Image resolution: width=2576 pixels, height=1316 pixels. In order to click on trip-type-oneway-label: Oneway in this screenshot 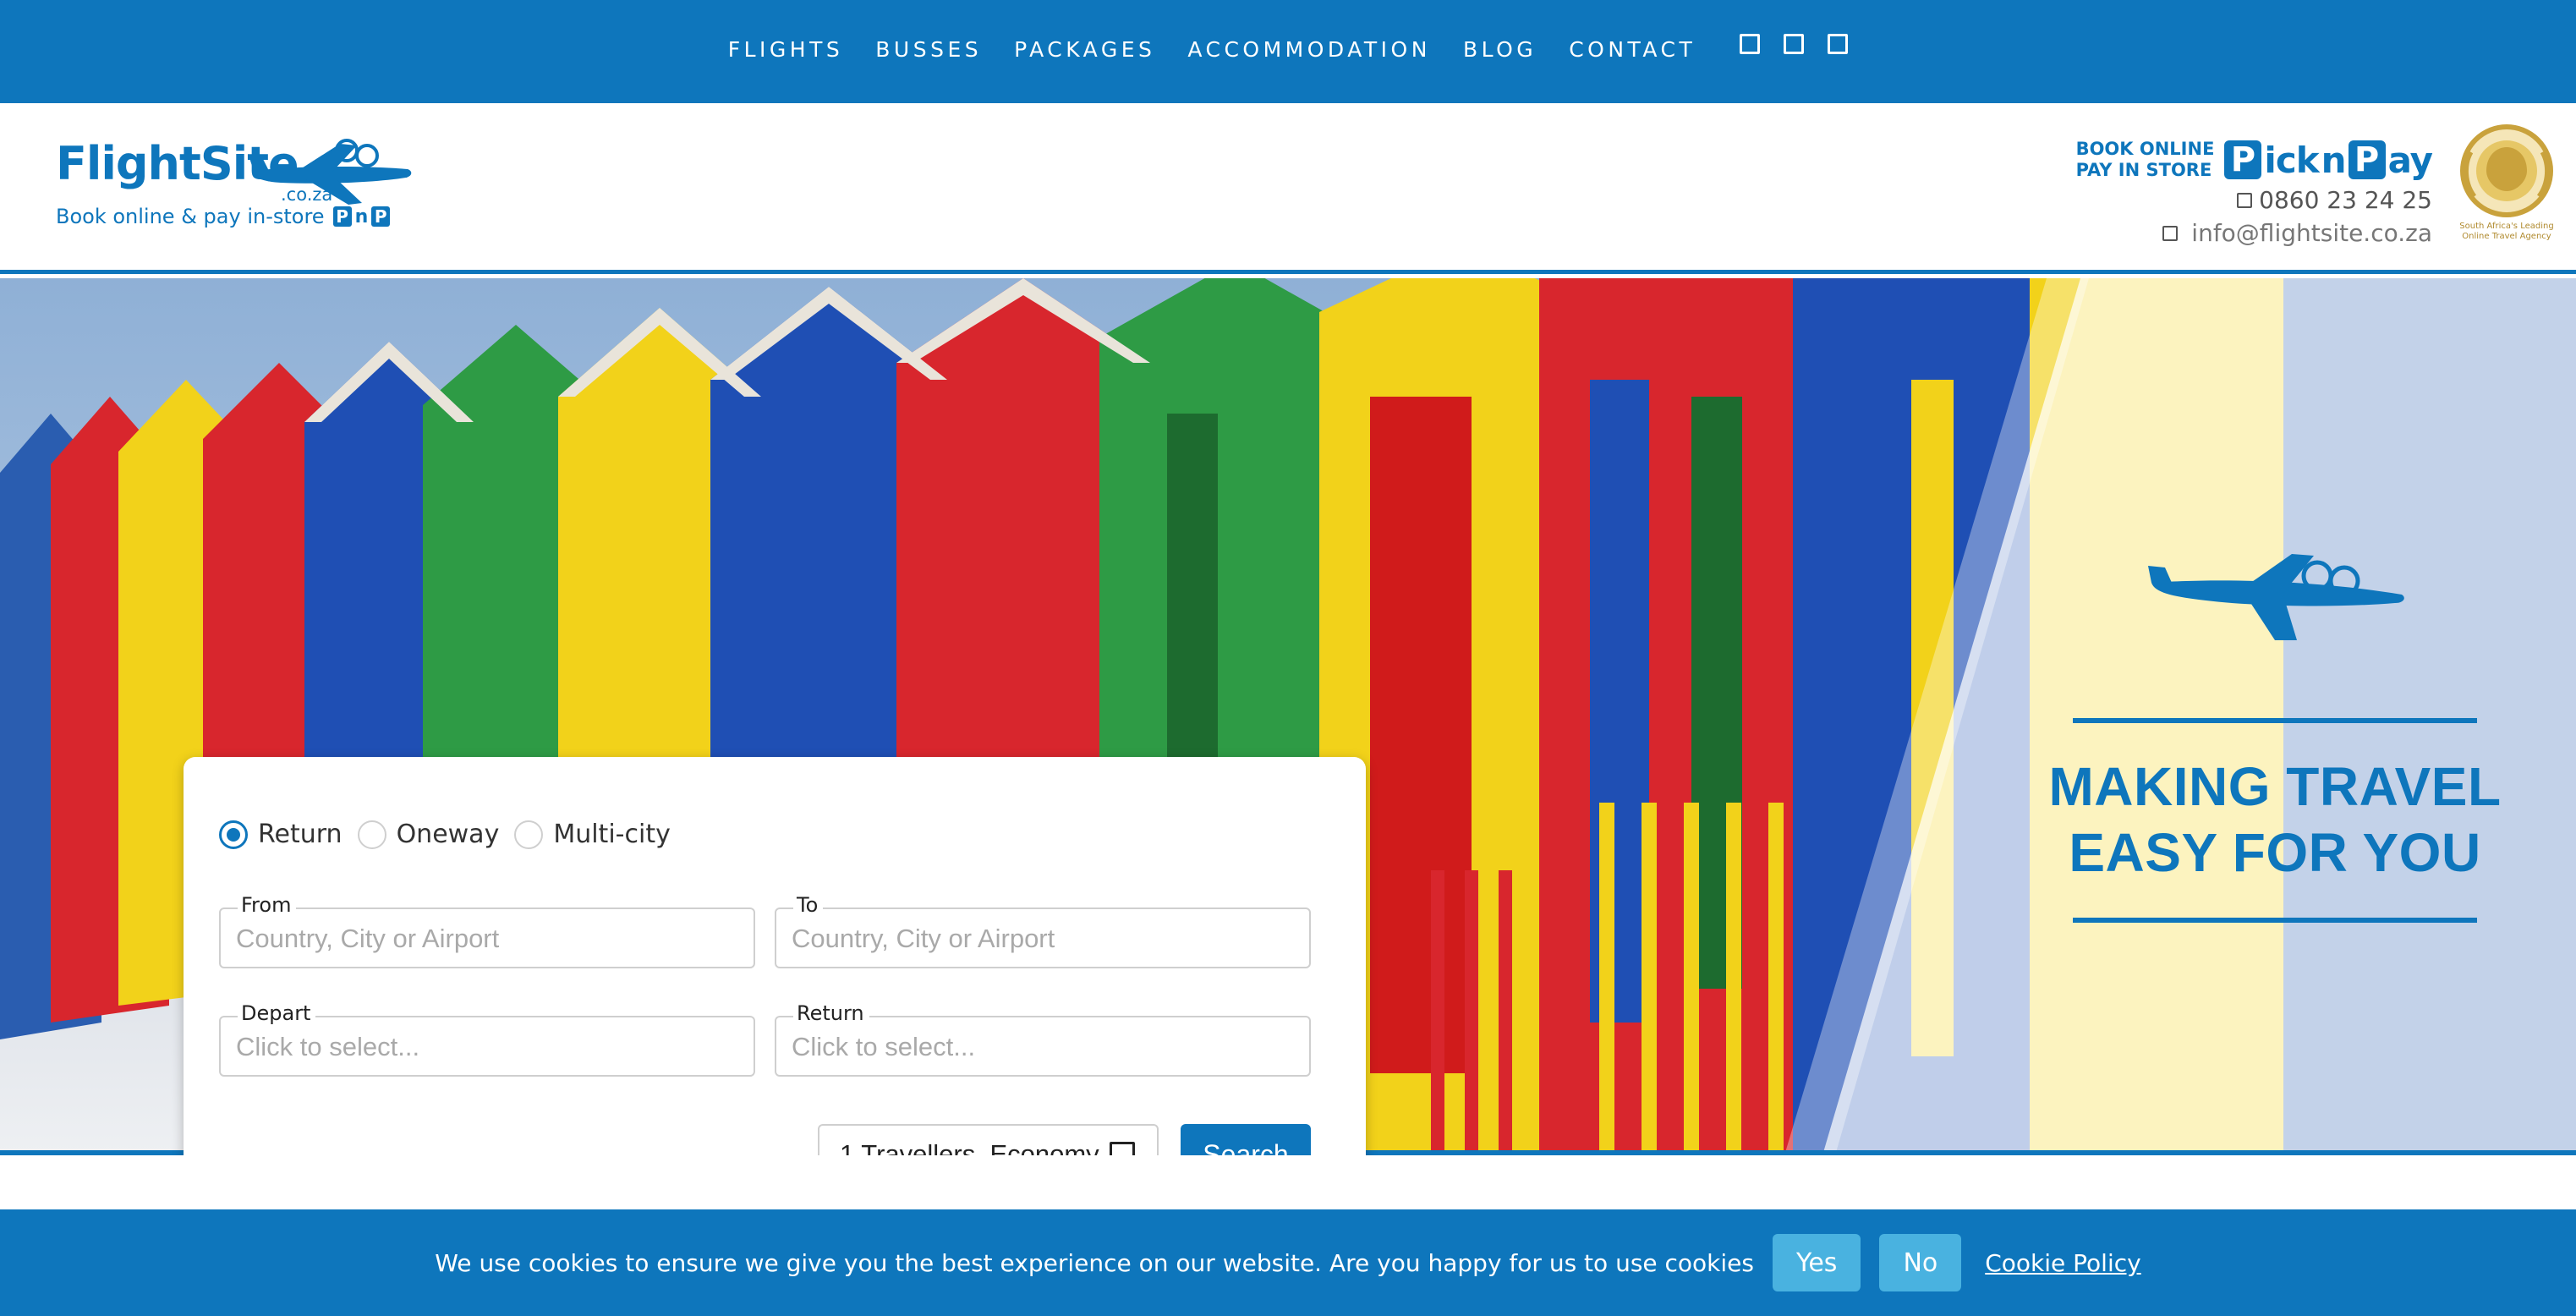, I will do `click(448, 834)`.